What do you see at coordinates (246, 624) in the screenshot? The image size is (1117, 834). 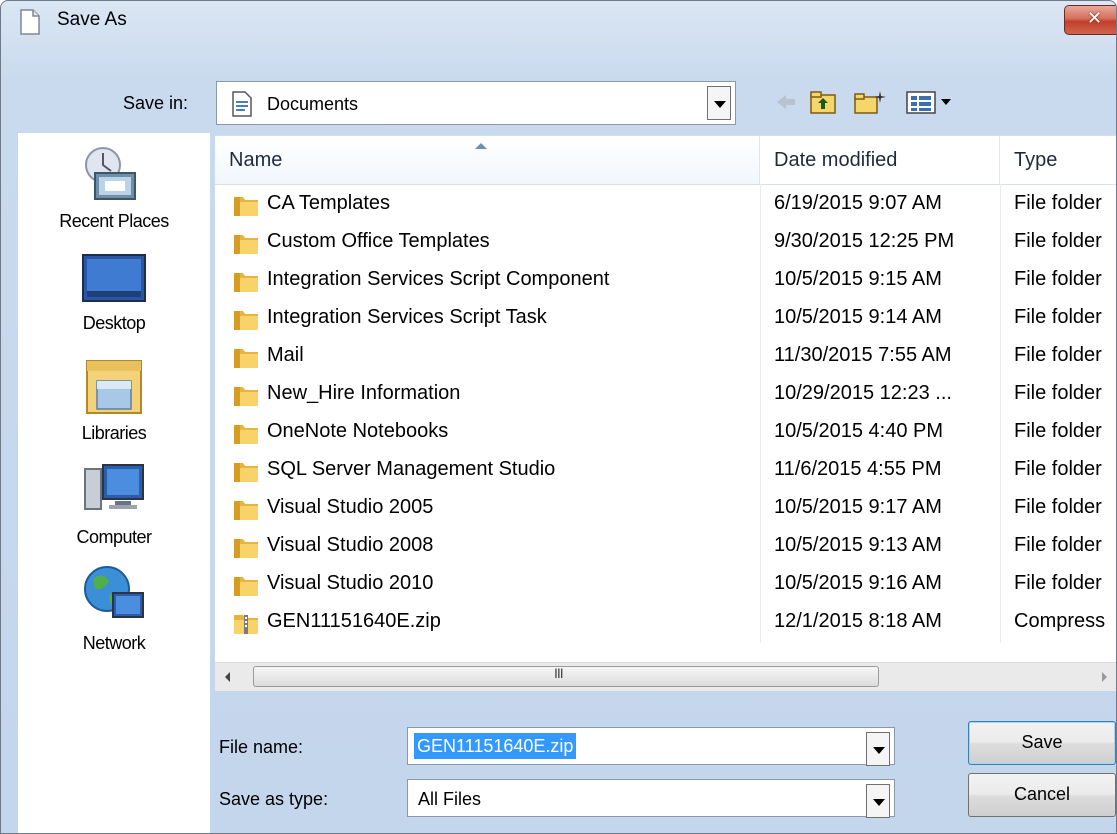 I see `zip-folder-icon` at bounding box center [246, 624].